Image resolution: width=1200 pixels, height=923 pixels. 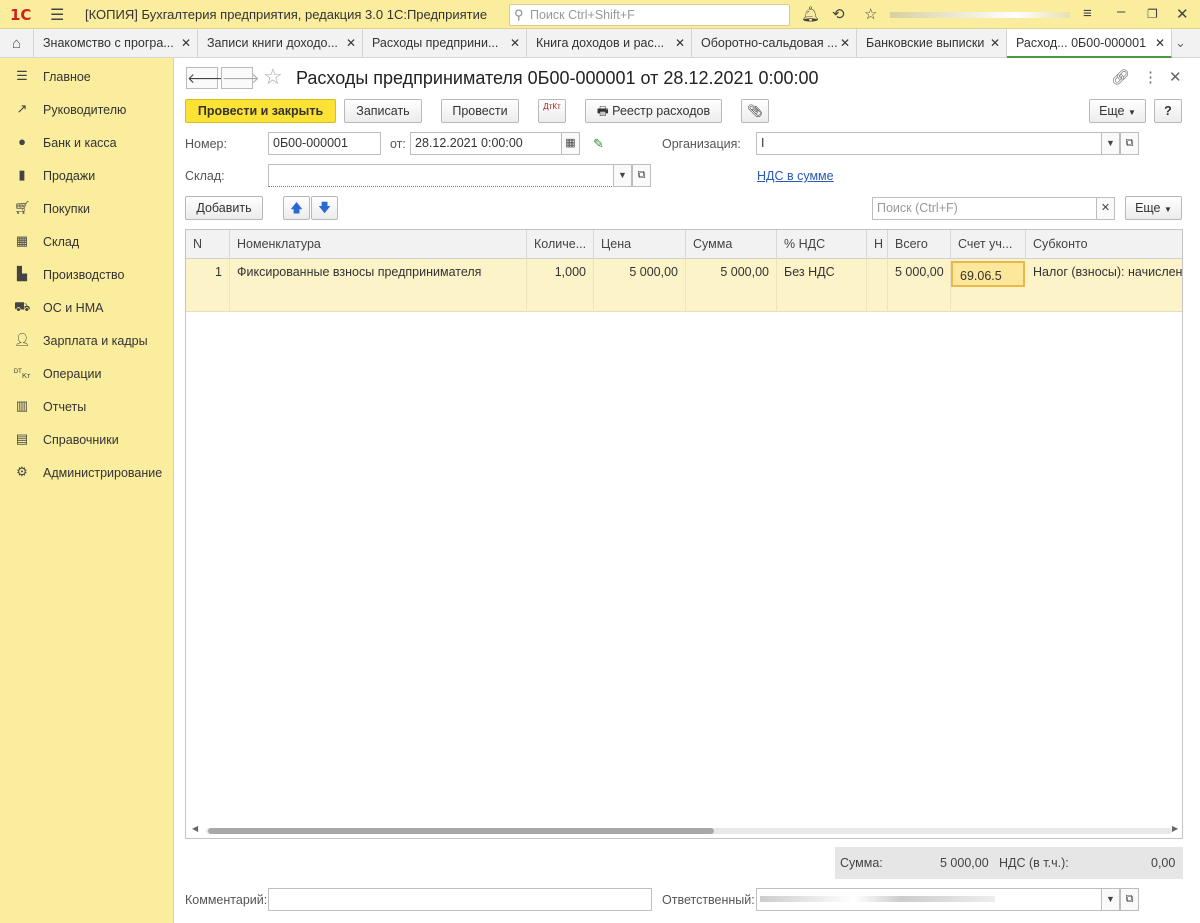 I want to click on tab-intro: Знакомство с програ... ✕, so click(x=116, y=43).